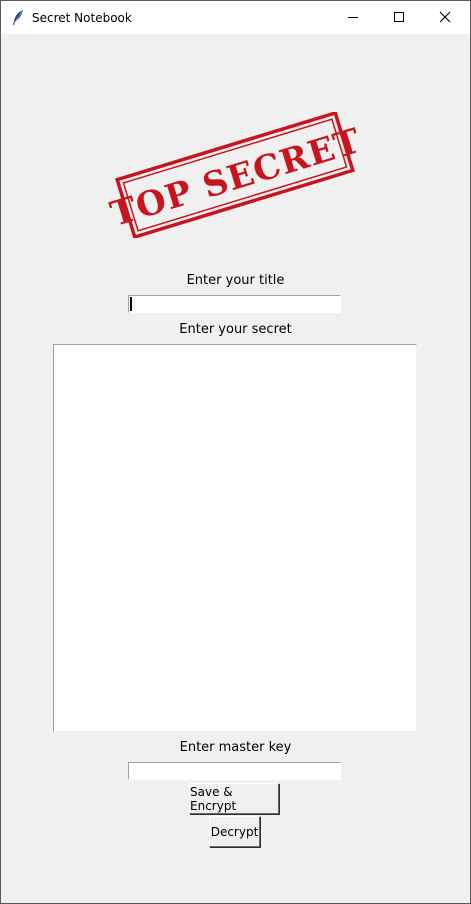 Image resolution: width=471 pixels, height=904 pixels. I want to click on master-key-label: Enter master key, so click(235, 747).